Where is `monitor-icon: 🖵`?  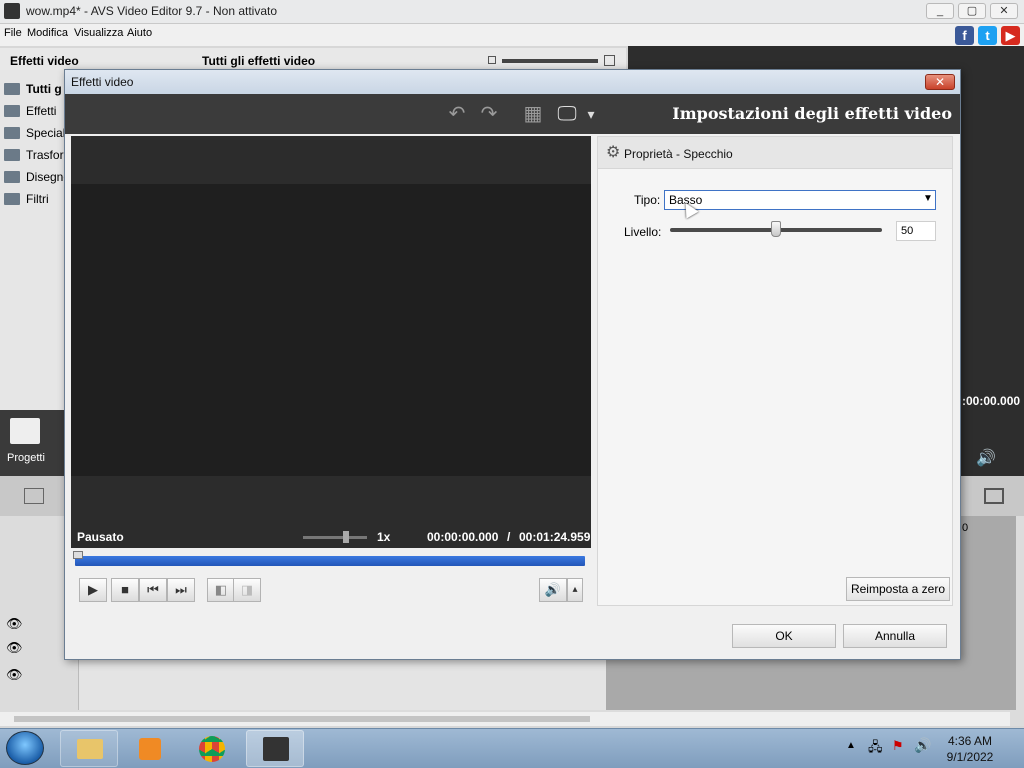 monitor-icon: 🖵 is located at coordinates (567, 114).